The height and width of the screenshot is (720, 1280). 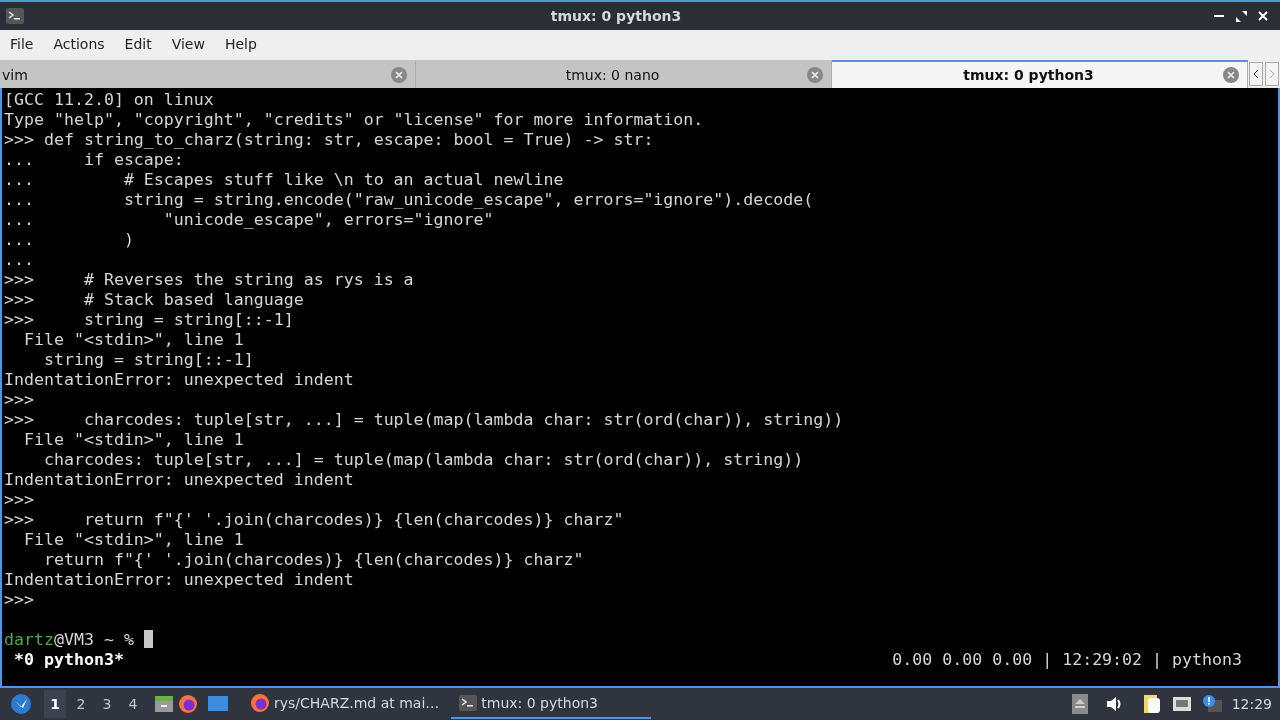 I want to click on terminal-line: ... # Escapes stuff like \n to an actual newline, so click(x=284, y=180).